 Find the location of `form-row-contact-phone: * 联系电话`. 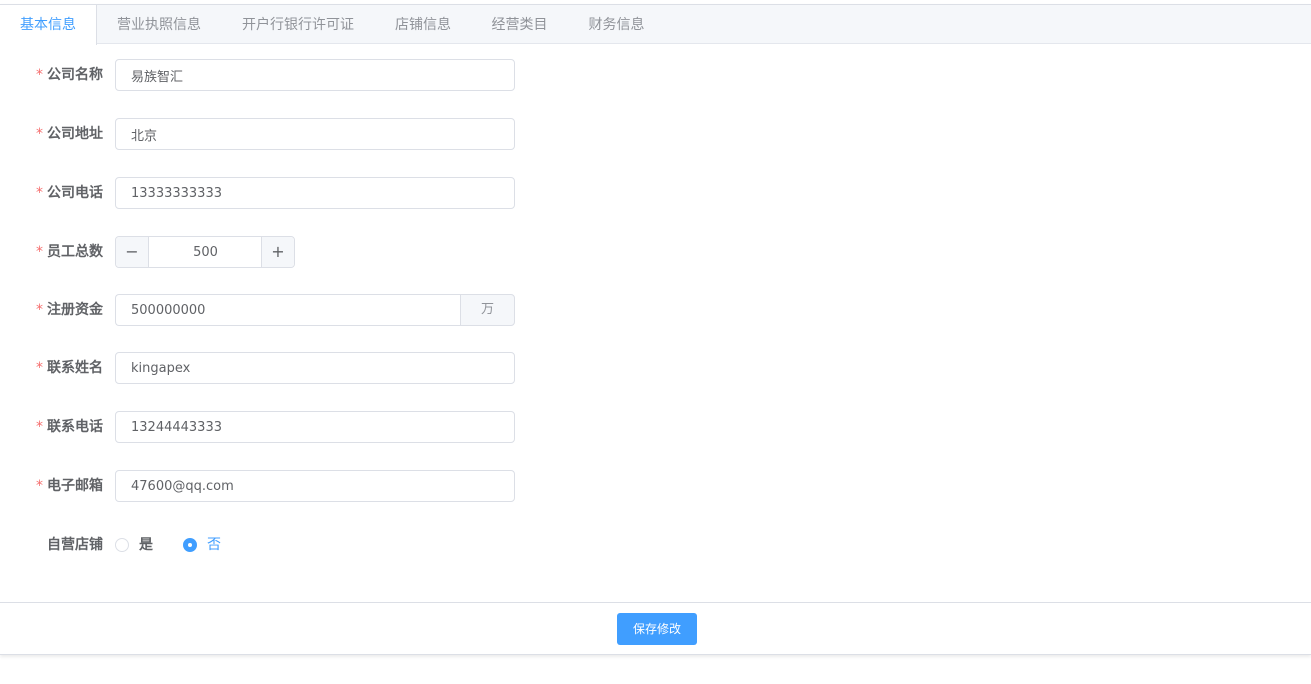

form-row-contact-phone: * 联系电话 is located at coordinates (300, 427).